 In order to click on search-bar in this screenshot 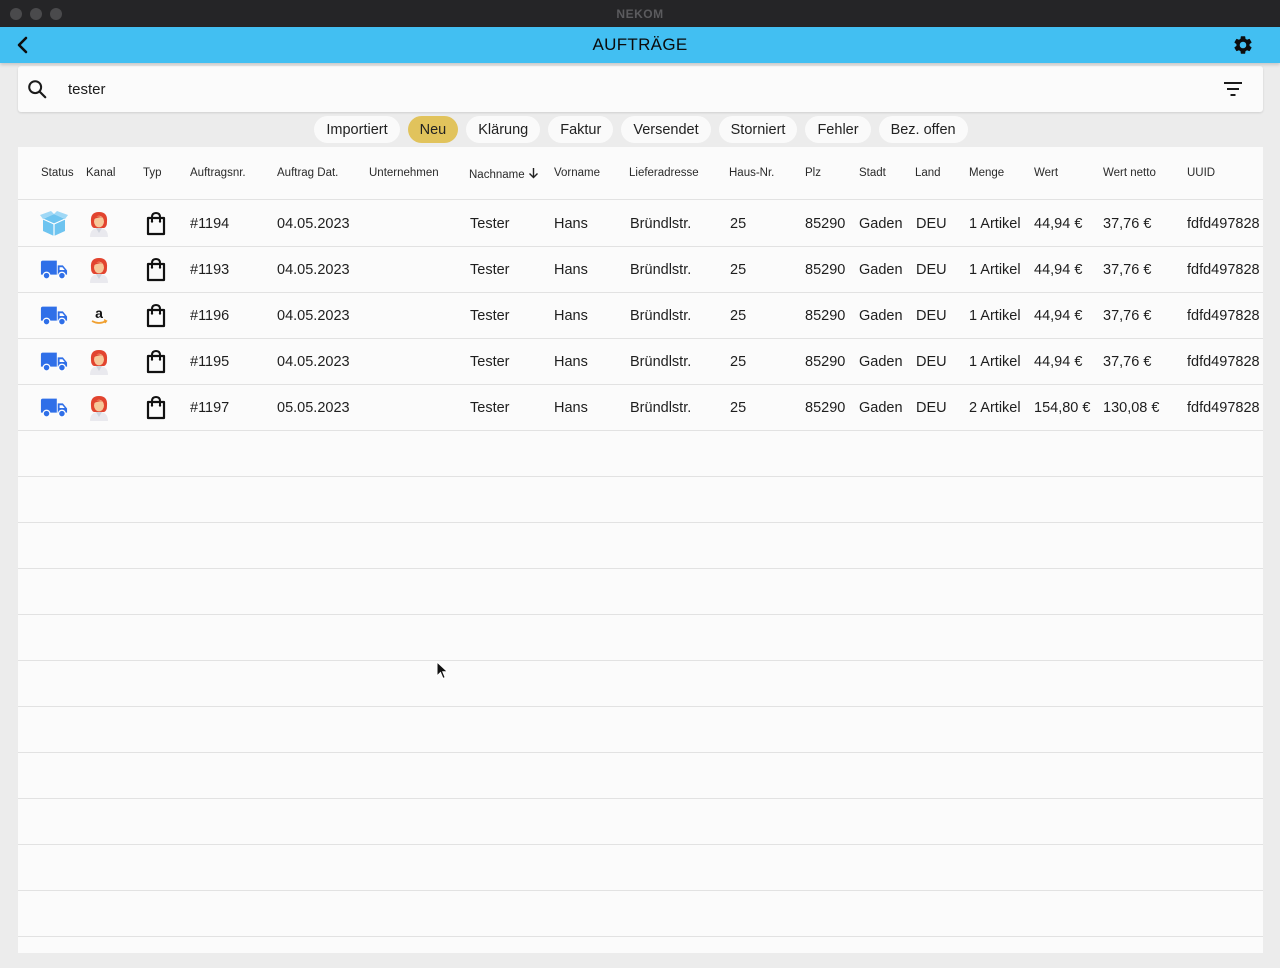, I will do `click(640, 89)`.